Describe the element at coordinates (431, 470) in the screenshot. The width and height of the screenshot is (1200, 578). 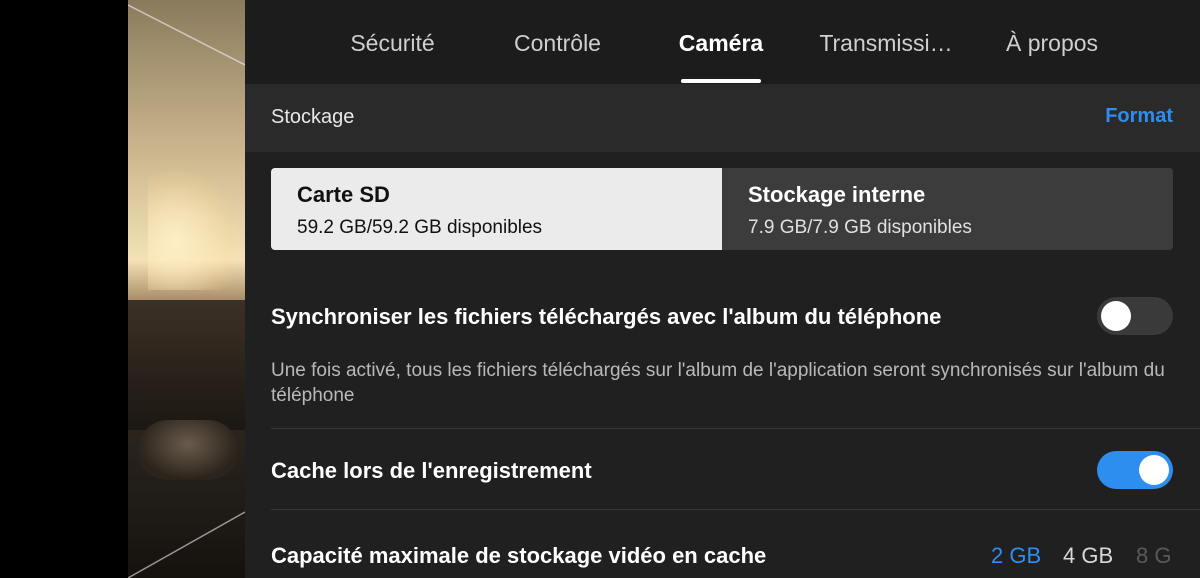
I see `cache-setting-title: Cache lors de l'enregistrement` at that location.